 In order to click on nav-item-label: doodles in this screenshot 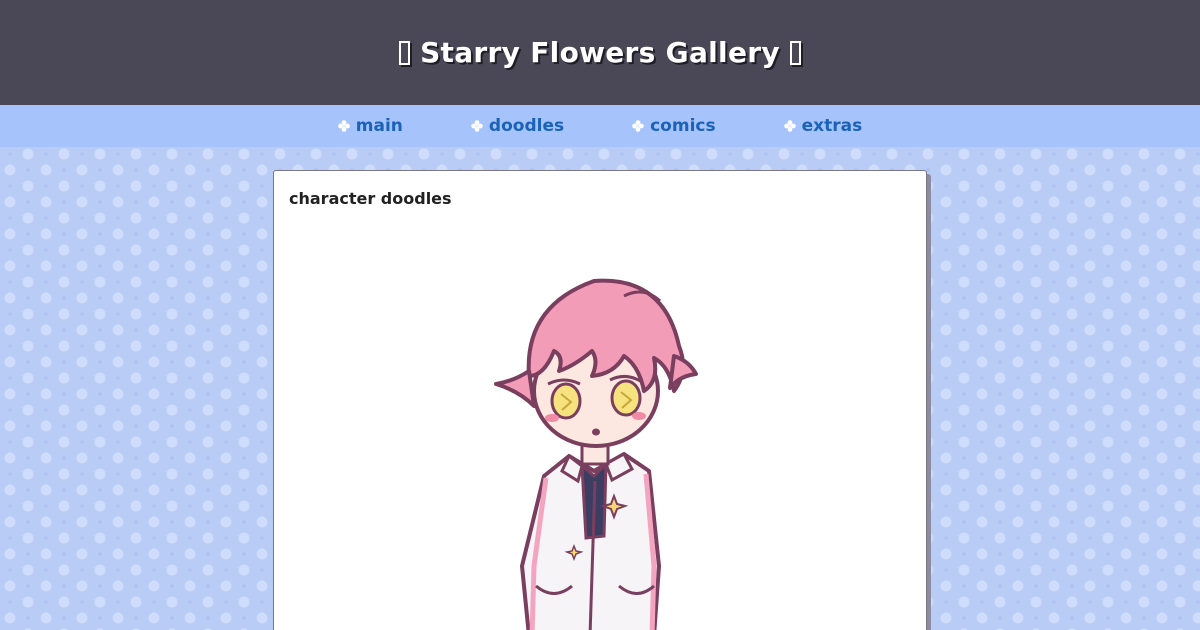, I will do `click(526, 126)`.